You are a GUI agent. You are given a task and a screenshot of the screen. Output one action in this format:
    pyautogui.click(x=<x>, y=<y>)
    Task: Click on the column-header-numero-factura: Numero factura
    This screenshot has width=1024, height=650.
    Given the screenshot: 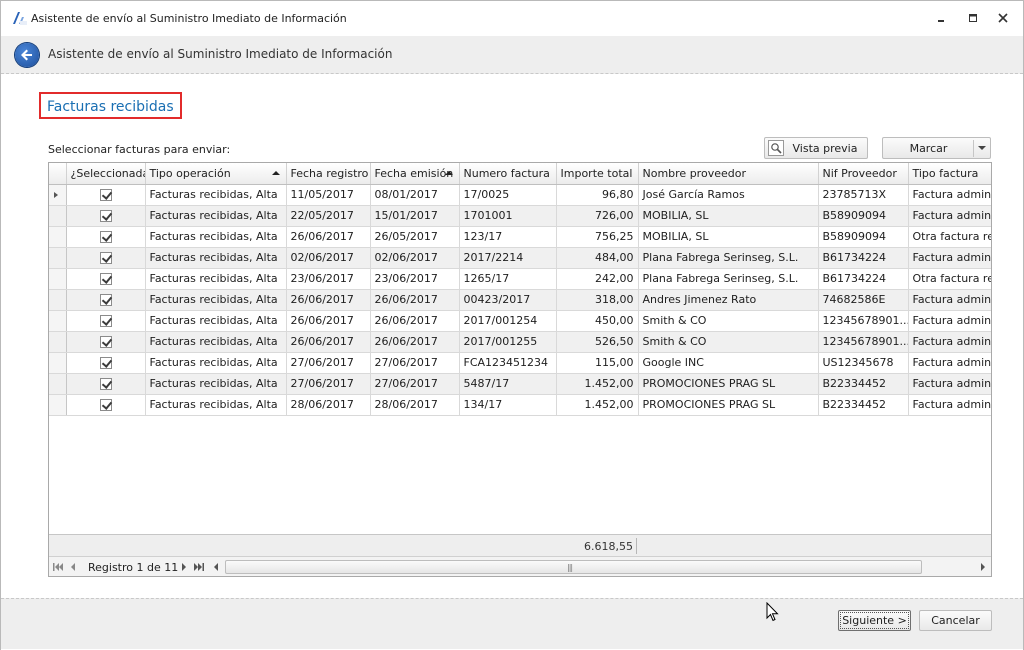 What is the action you would take?
    pyautogui.click(x=508, y=174)
    